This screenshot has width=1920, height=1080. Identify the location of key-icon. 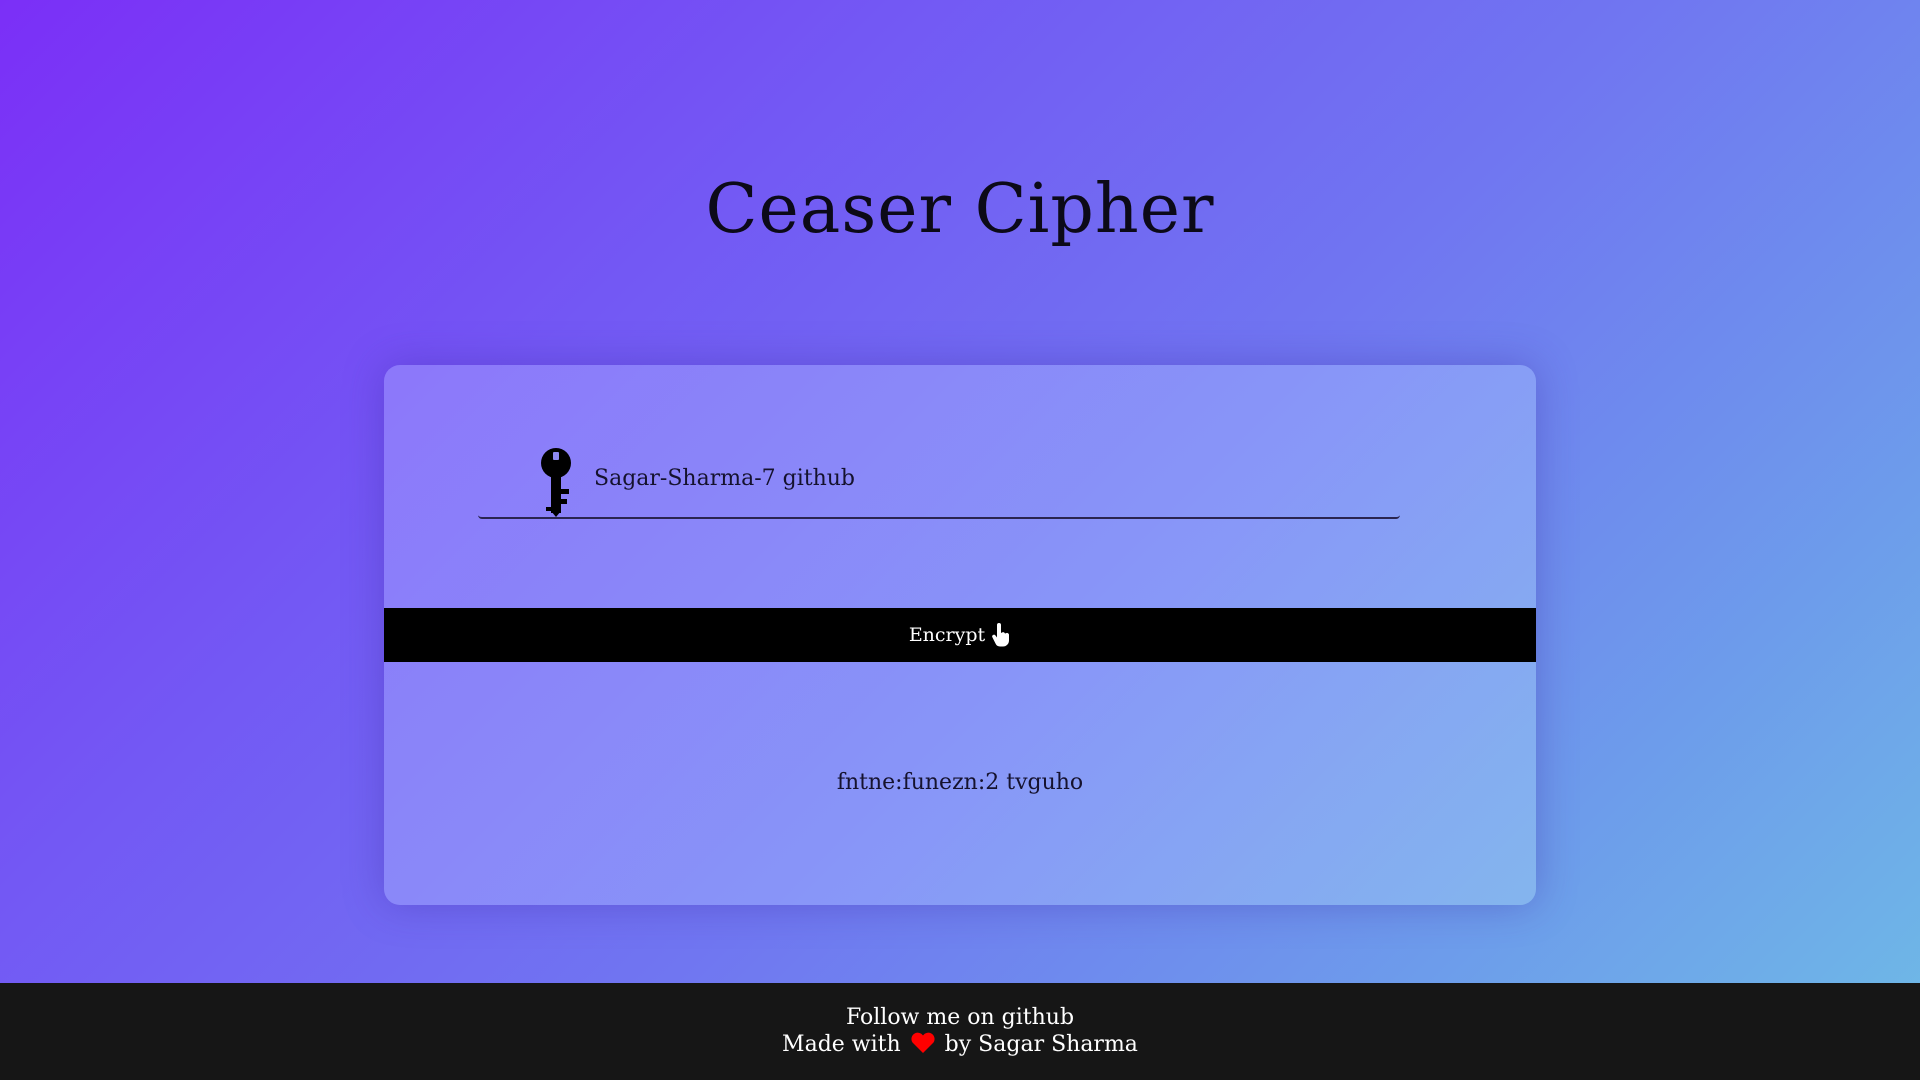
(556, 482).